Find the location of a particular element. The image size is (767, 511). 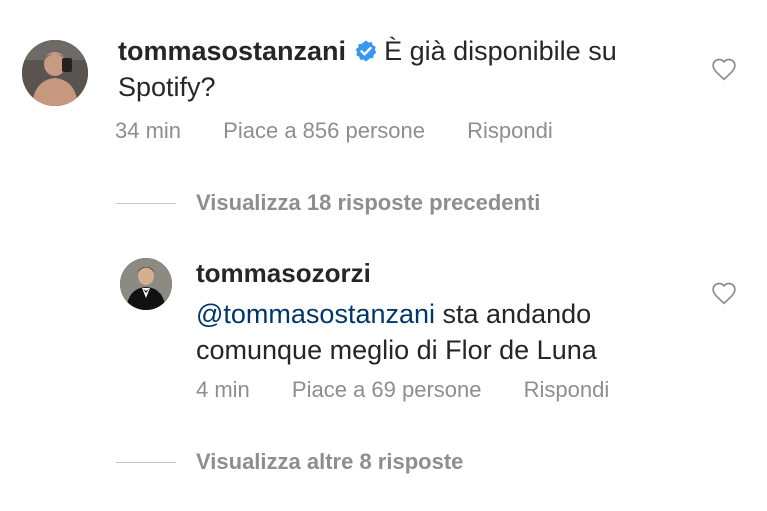

comment-1-meta: 34 min Piace a 856 persone Rispondi is located at coordinates (352, 131).